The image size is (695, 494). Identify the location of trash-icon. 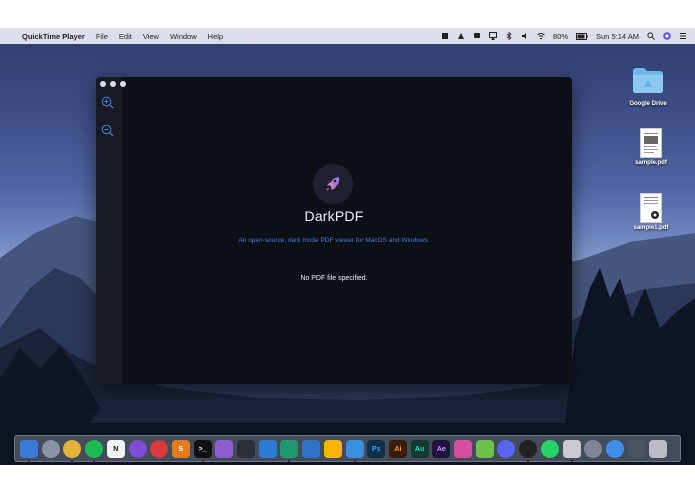
(658, 449).